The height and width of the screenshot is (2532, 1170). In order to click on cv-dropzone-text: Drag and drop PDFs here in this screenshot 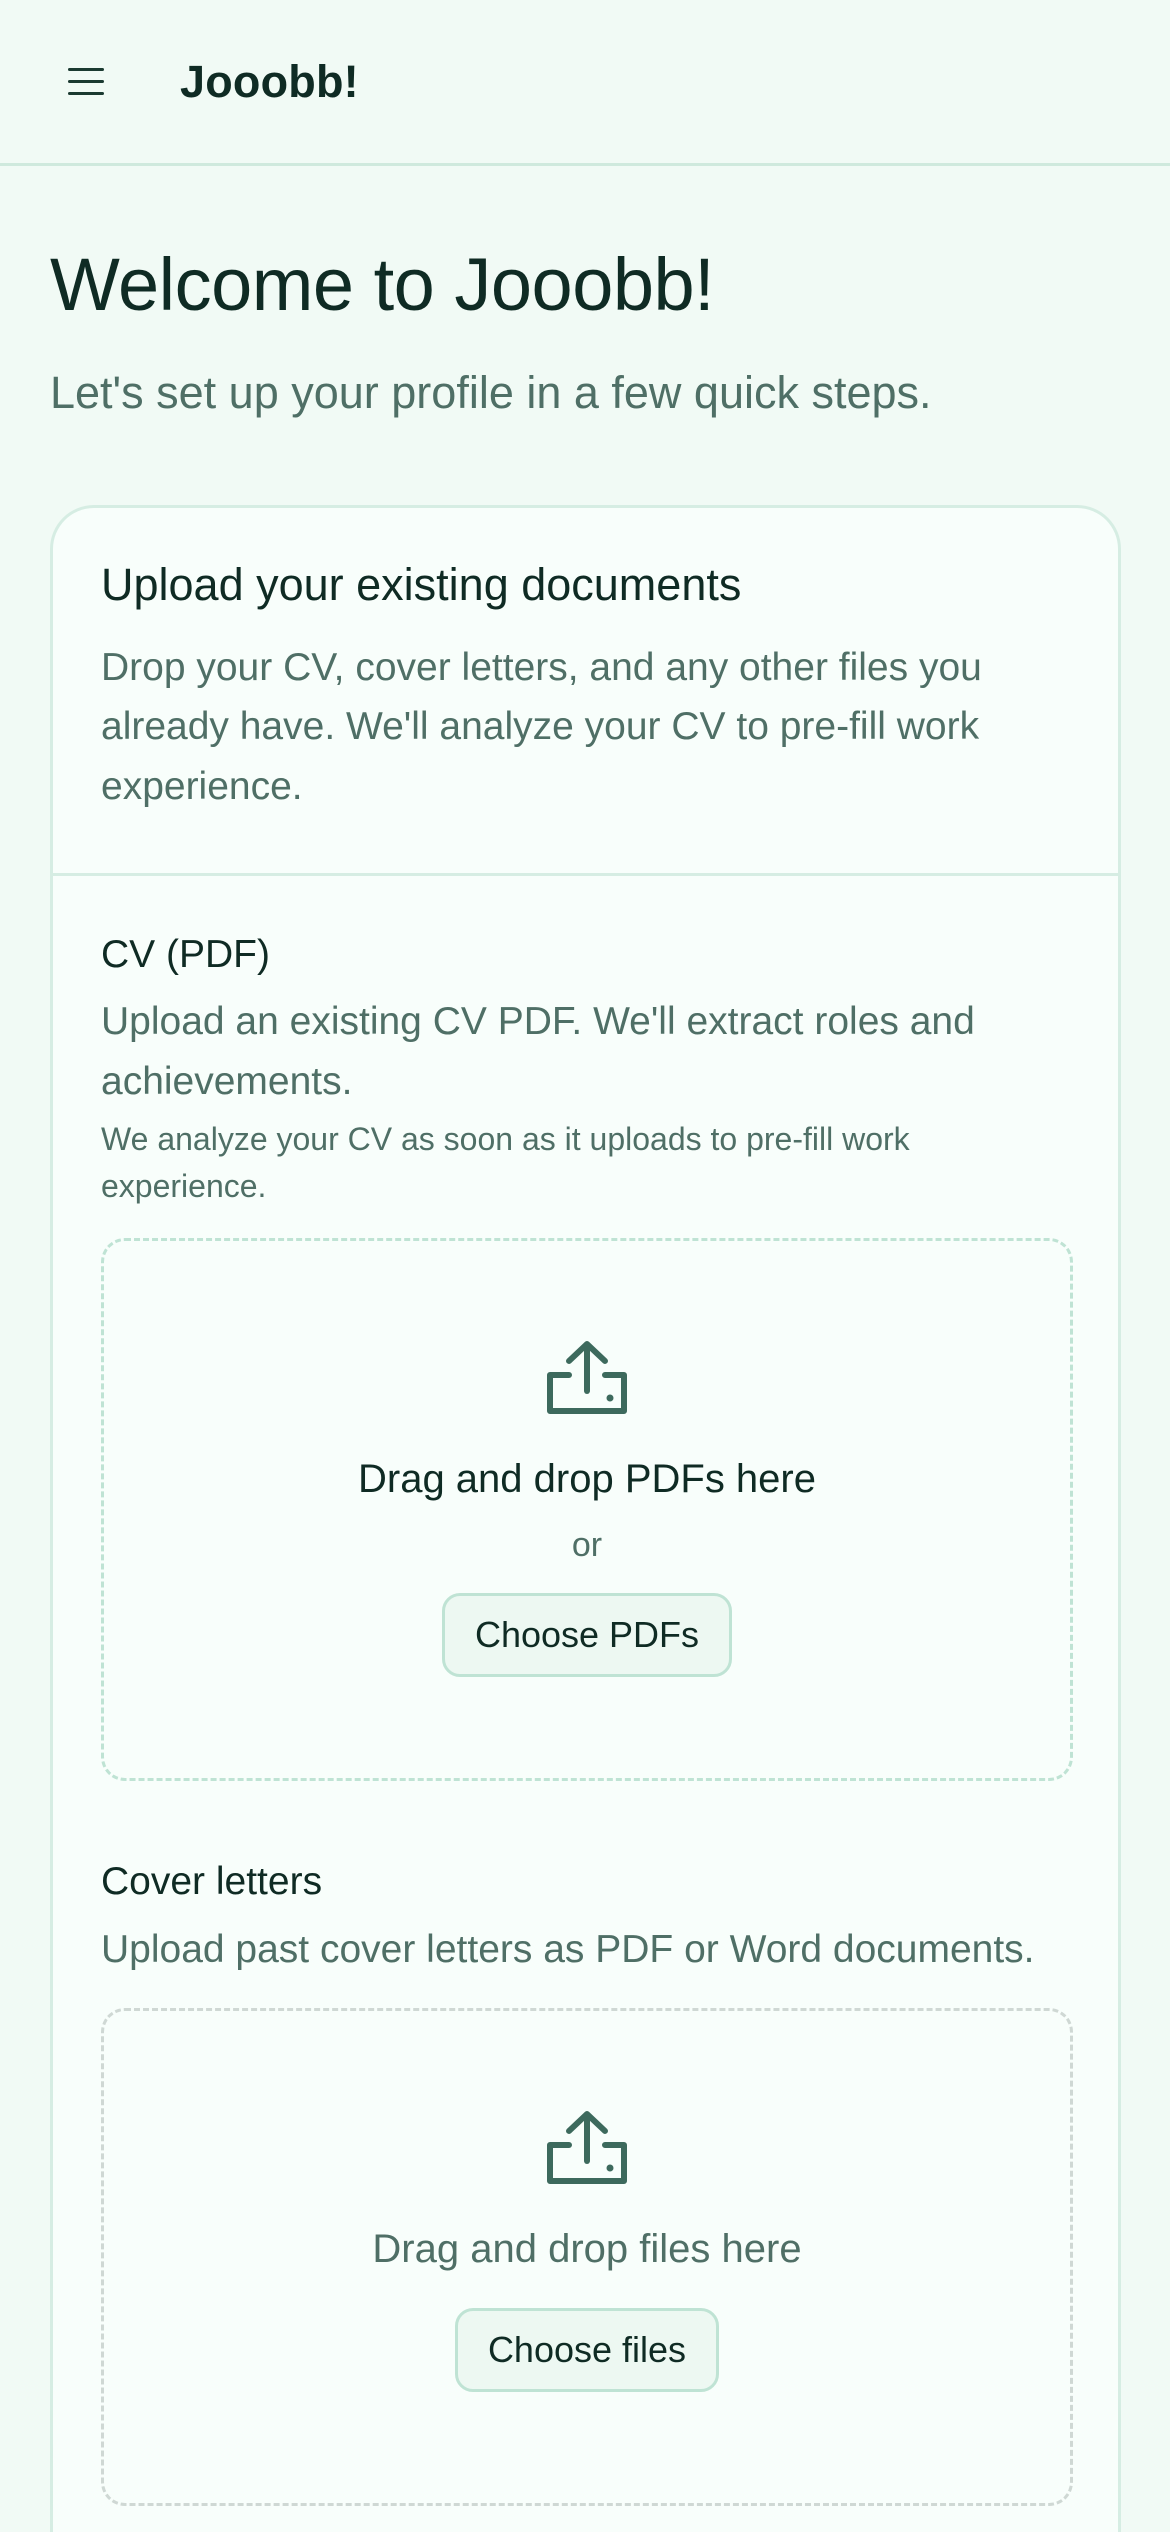, I will do `click(586, 1479)`.